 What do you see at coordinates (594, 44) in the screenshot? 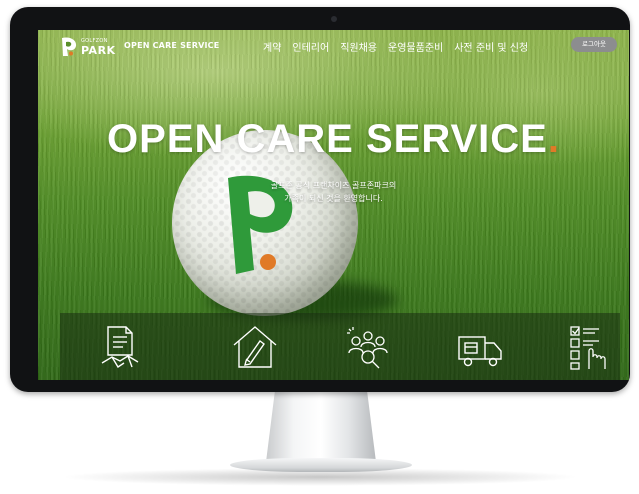
I see `logout-button: 로그아웃` at bounding box center [594, 44].